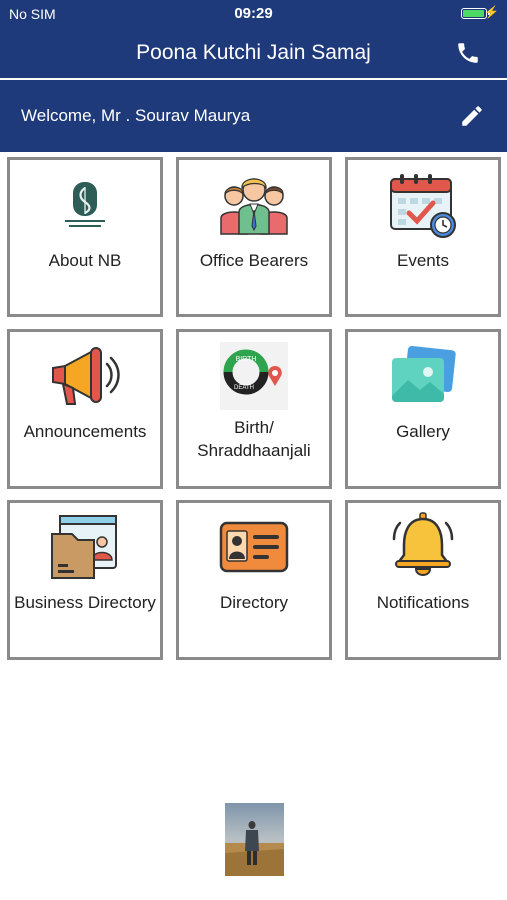 The width and height of the screenshot is (507, 900). I want to click on welcome-bar: Welcome, Mr . Sourav Maurya, so click(253, 116).